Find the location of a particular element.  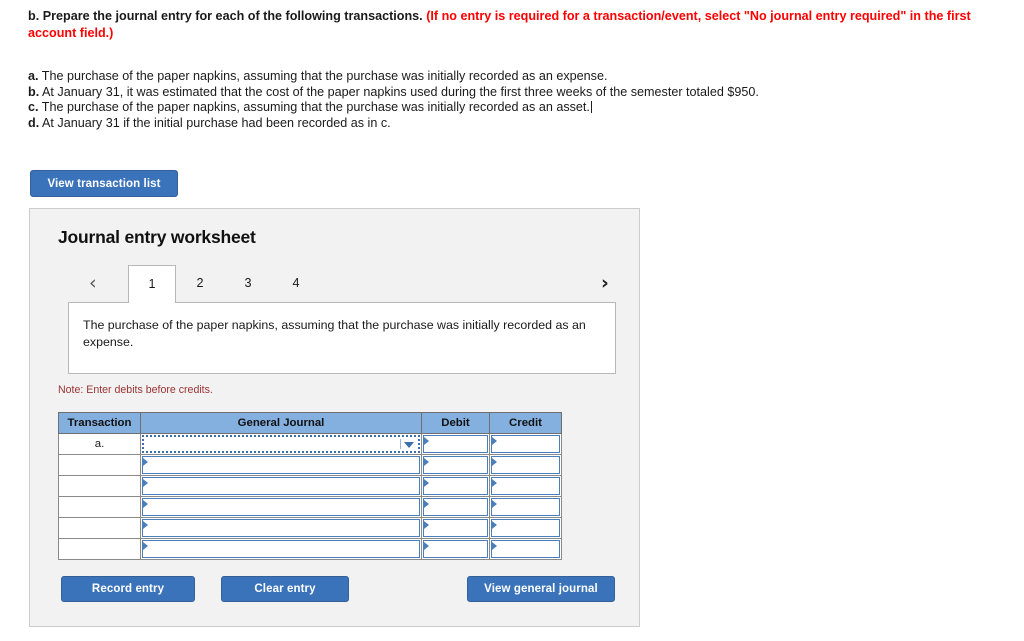

tab-3: 3 is located at coordinates (248, 284).